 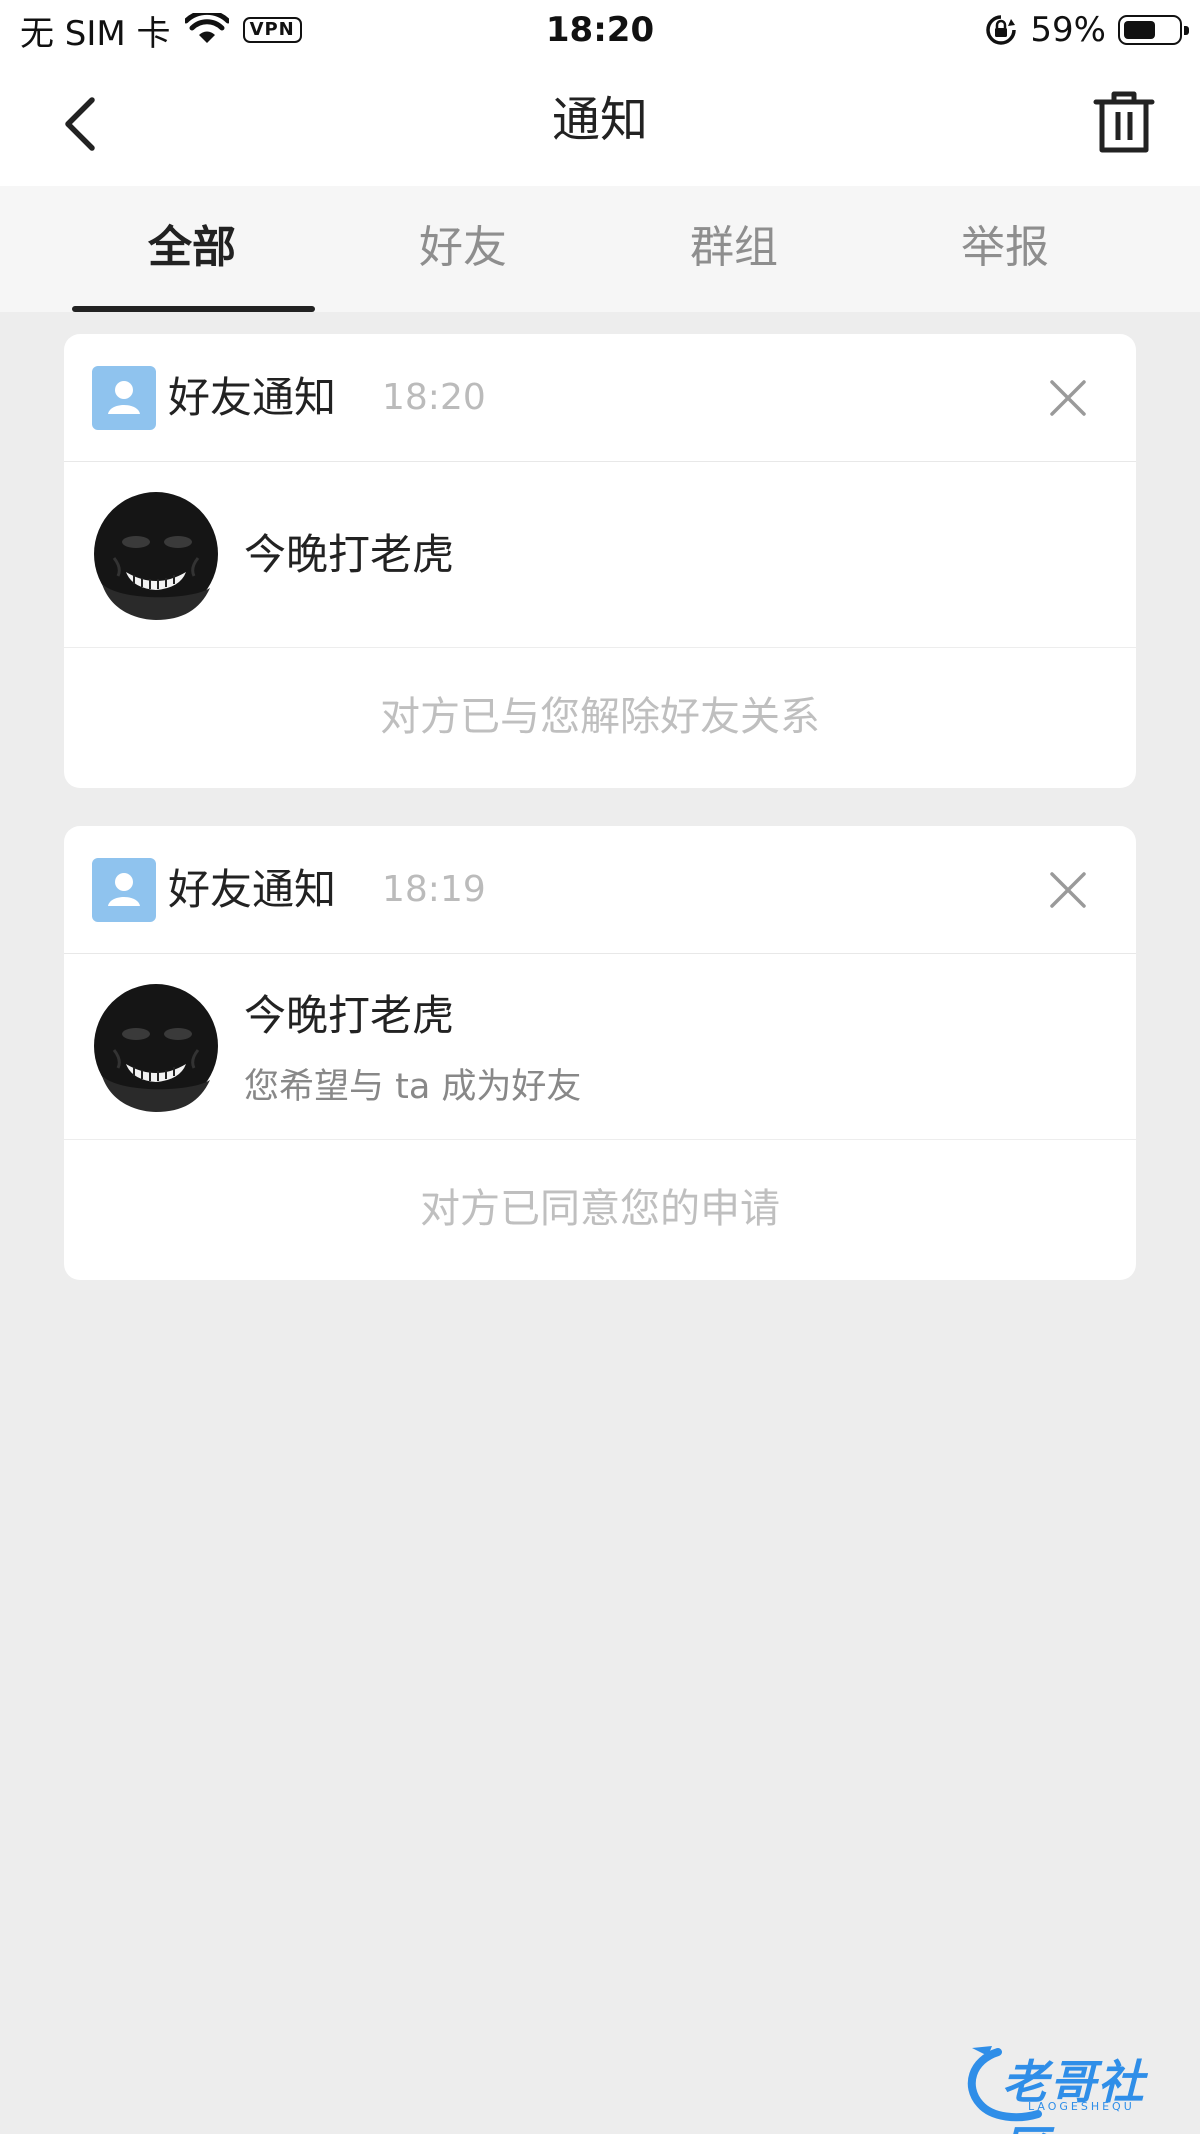 What do you see at coordinates (192, 249) in the screenshot?
I see `tab-all: 全部` at bounding box center [192, 249].